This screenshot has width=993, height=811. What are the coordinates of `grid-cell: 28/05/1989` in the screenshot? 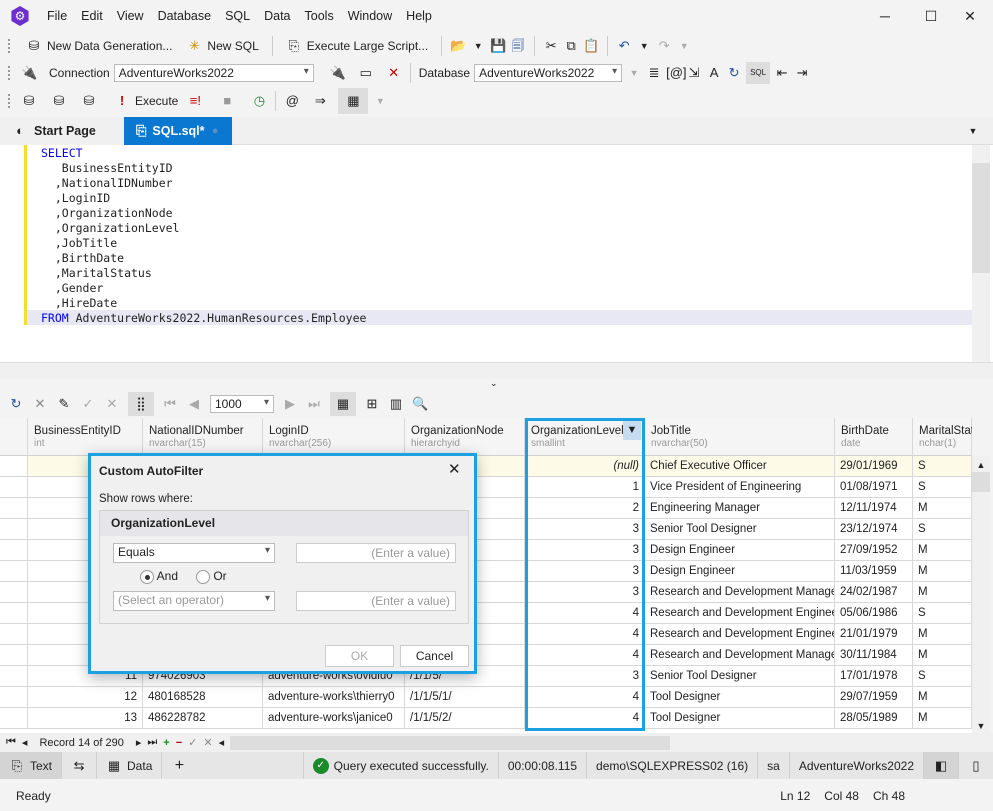 It's located at (874, 718).